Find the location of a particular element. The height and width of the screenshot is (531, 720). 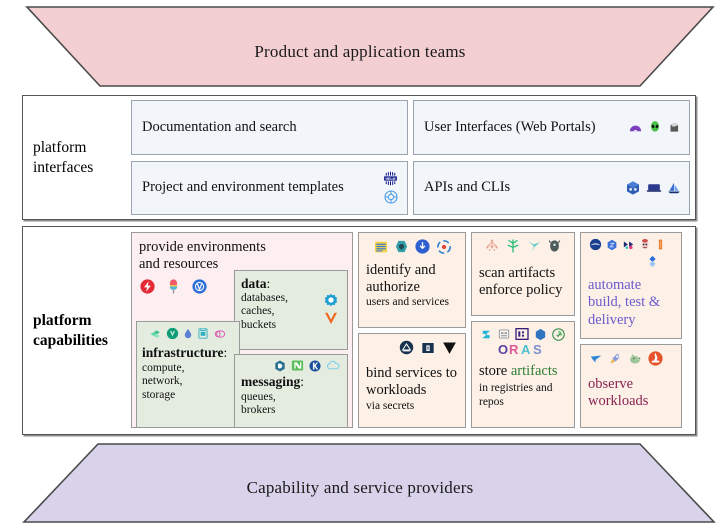

scan-title: scan artifacts enforce policy is located at coordinates (523, 282).